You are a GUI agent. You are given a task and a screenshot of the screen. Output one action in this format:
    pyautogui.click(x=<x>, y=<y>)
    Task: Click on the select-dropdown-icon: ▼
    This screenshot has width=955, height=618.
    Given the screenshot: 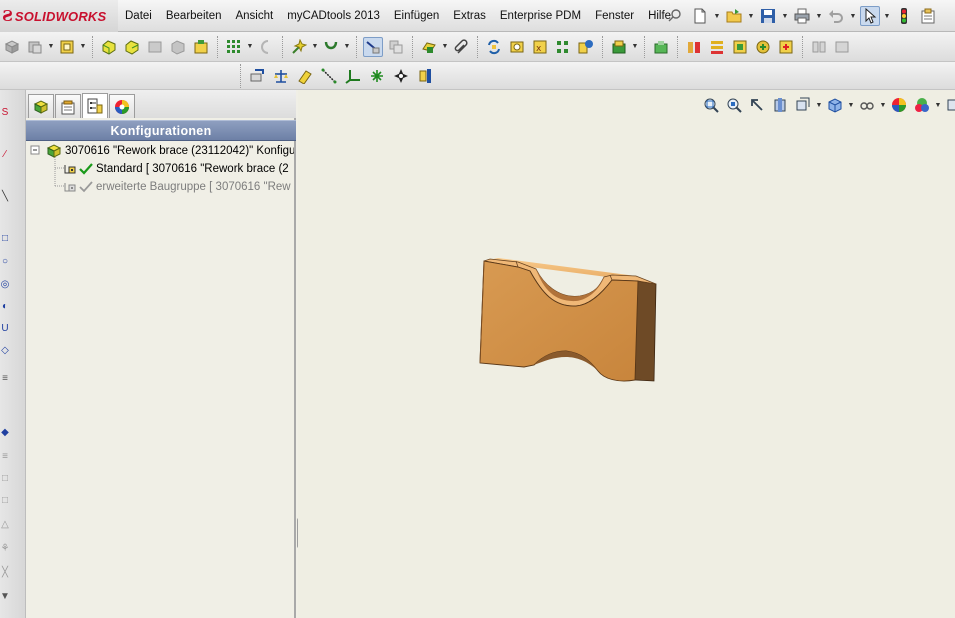 What is the action you would take?
    pyautogui.click(x=887, y=16)
    